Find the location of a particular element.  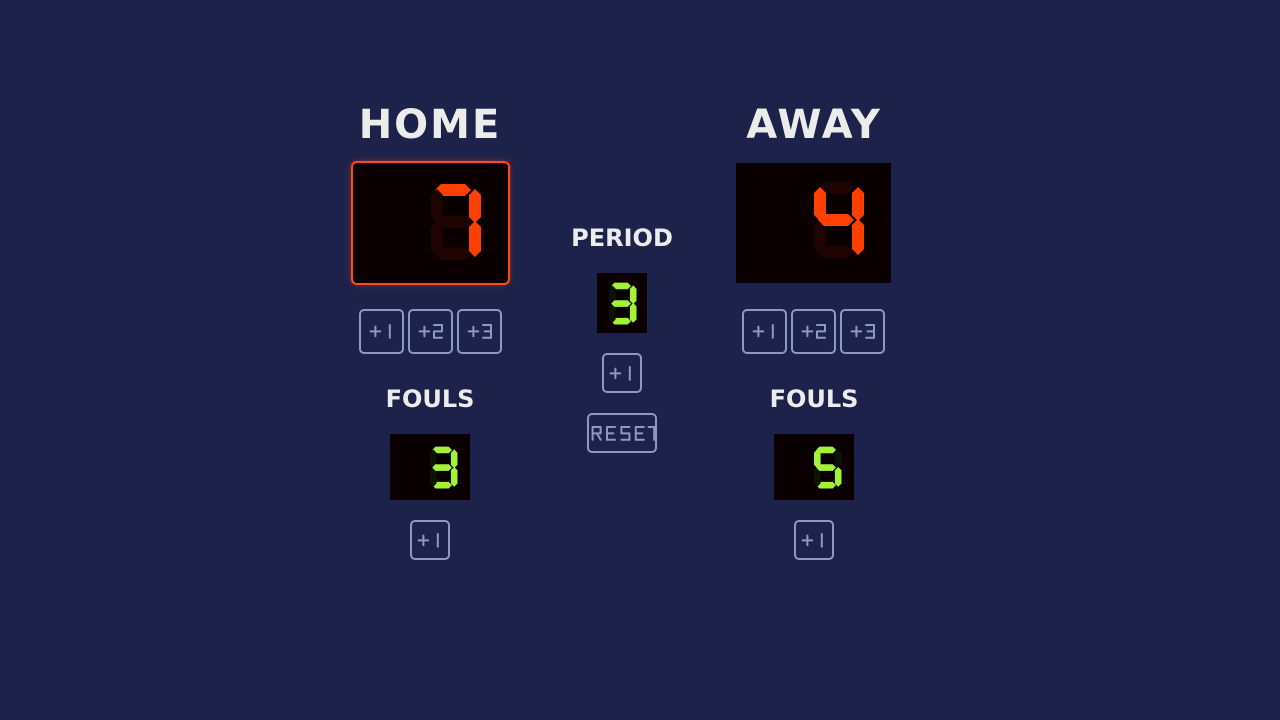

period-display is located at coordinates (622, 303).